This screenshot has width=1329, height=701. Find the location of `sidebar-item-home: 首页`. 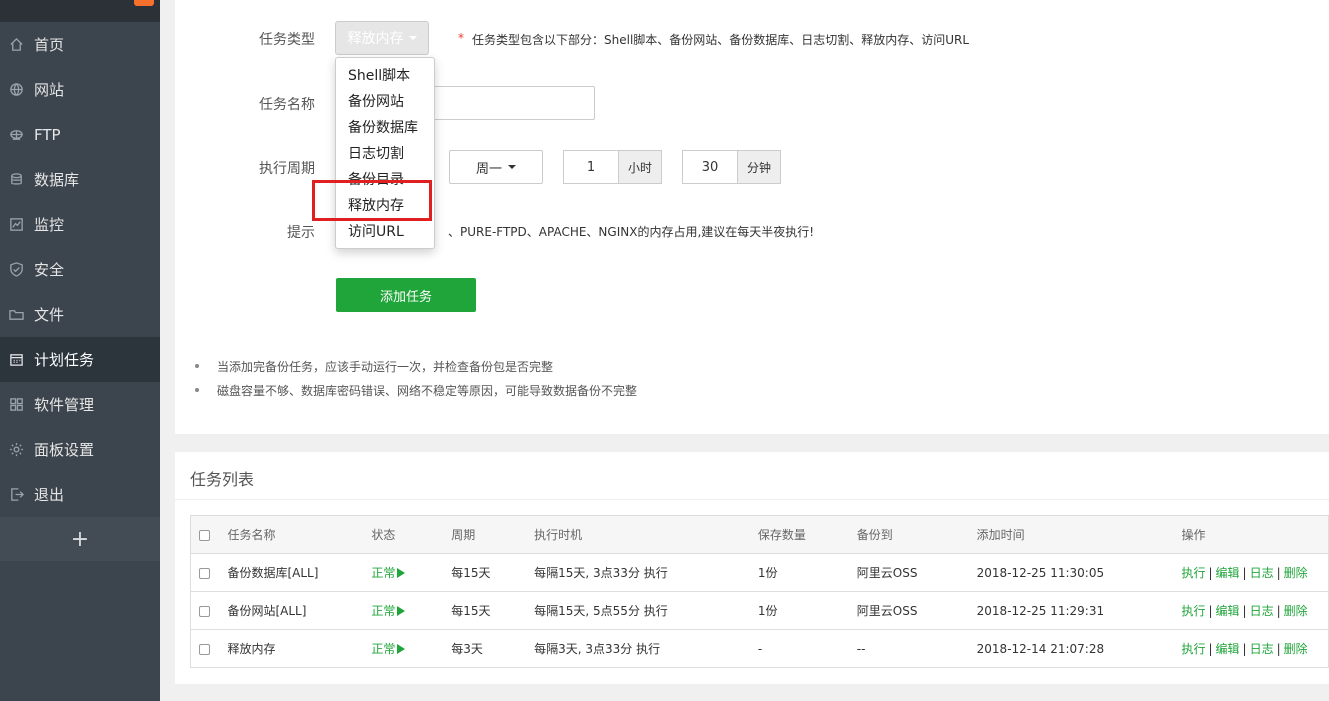

sidebar-item-home: 首页 is located at coordinates (80, 44).